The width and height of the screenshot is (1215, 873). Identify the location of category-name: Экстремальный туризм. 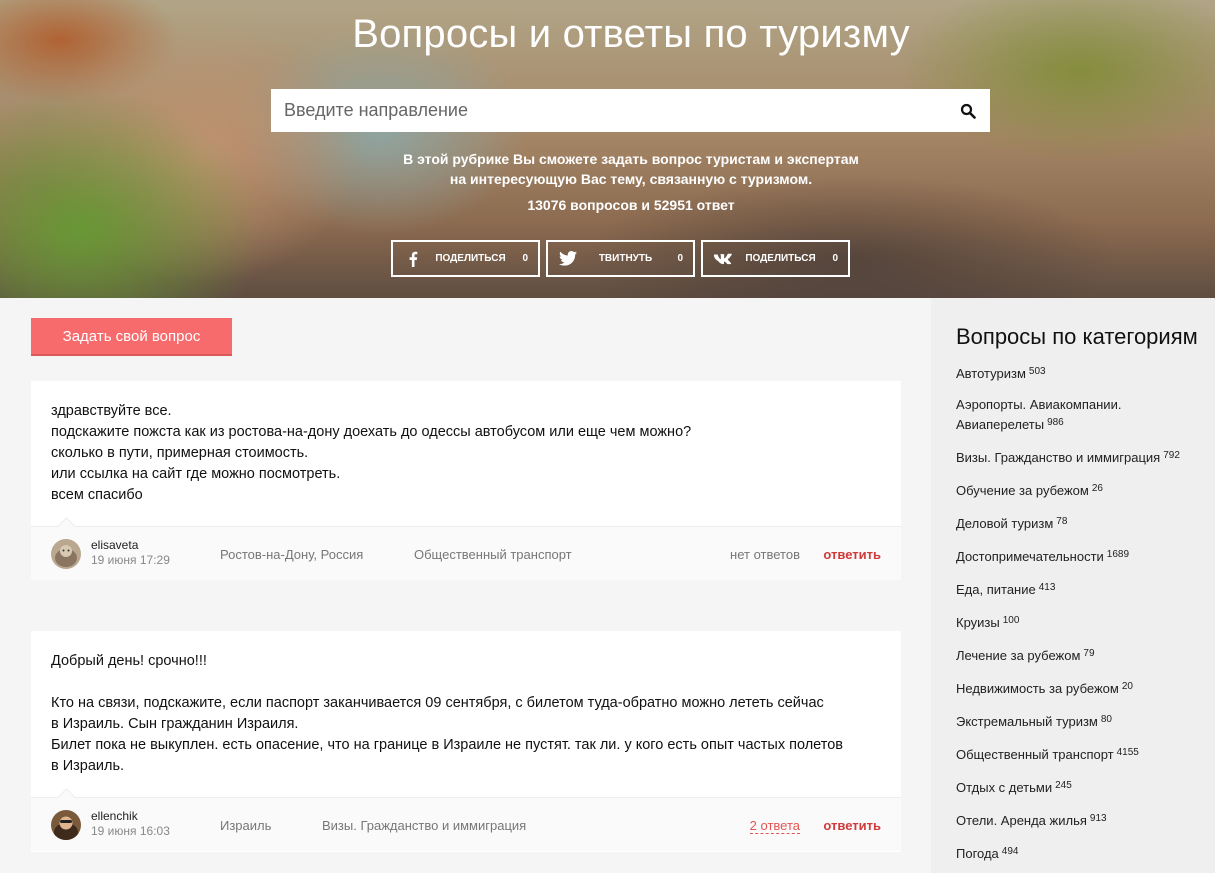
(1027, 721).